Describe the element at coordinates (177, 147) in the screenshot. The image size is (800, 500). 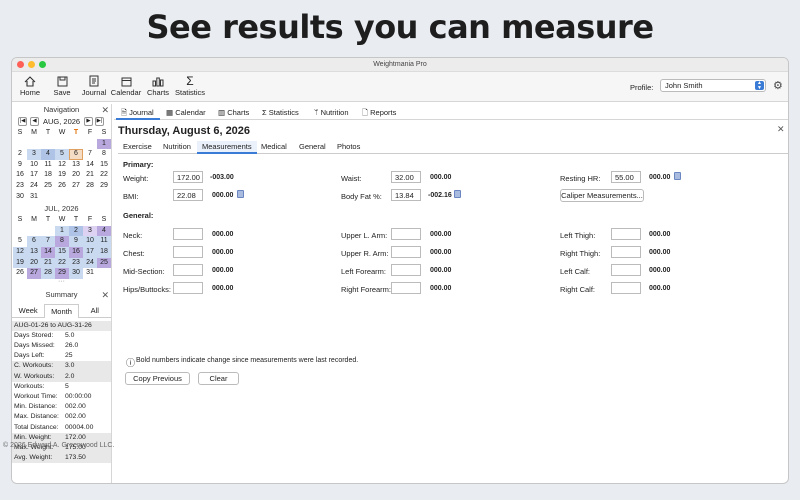
I see `subtab-nutrition: Nutrition` at that location.